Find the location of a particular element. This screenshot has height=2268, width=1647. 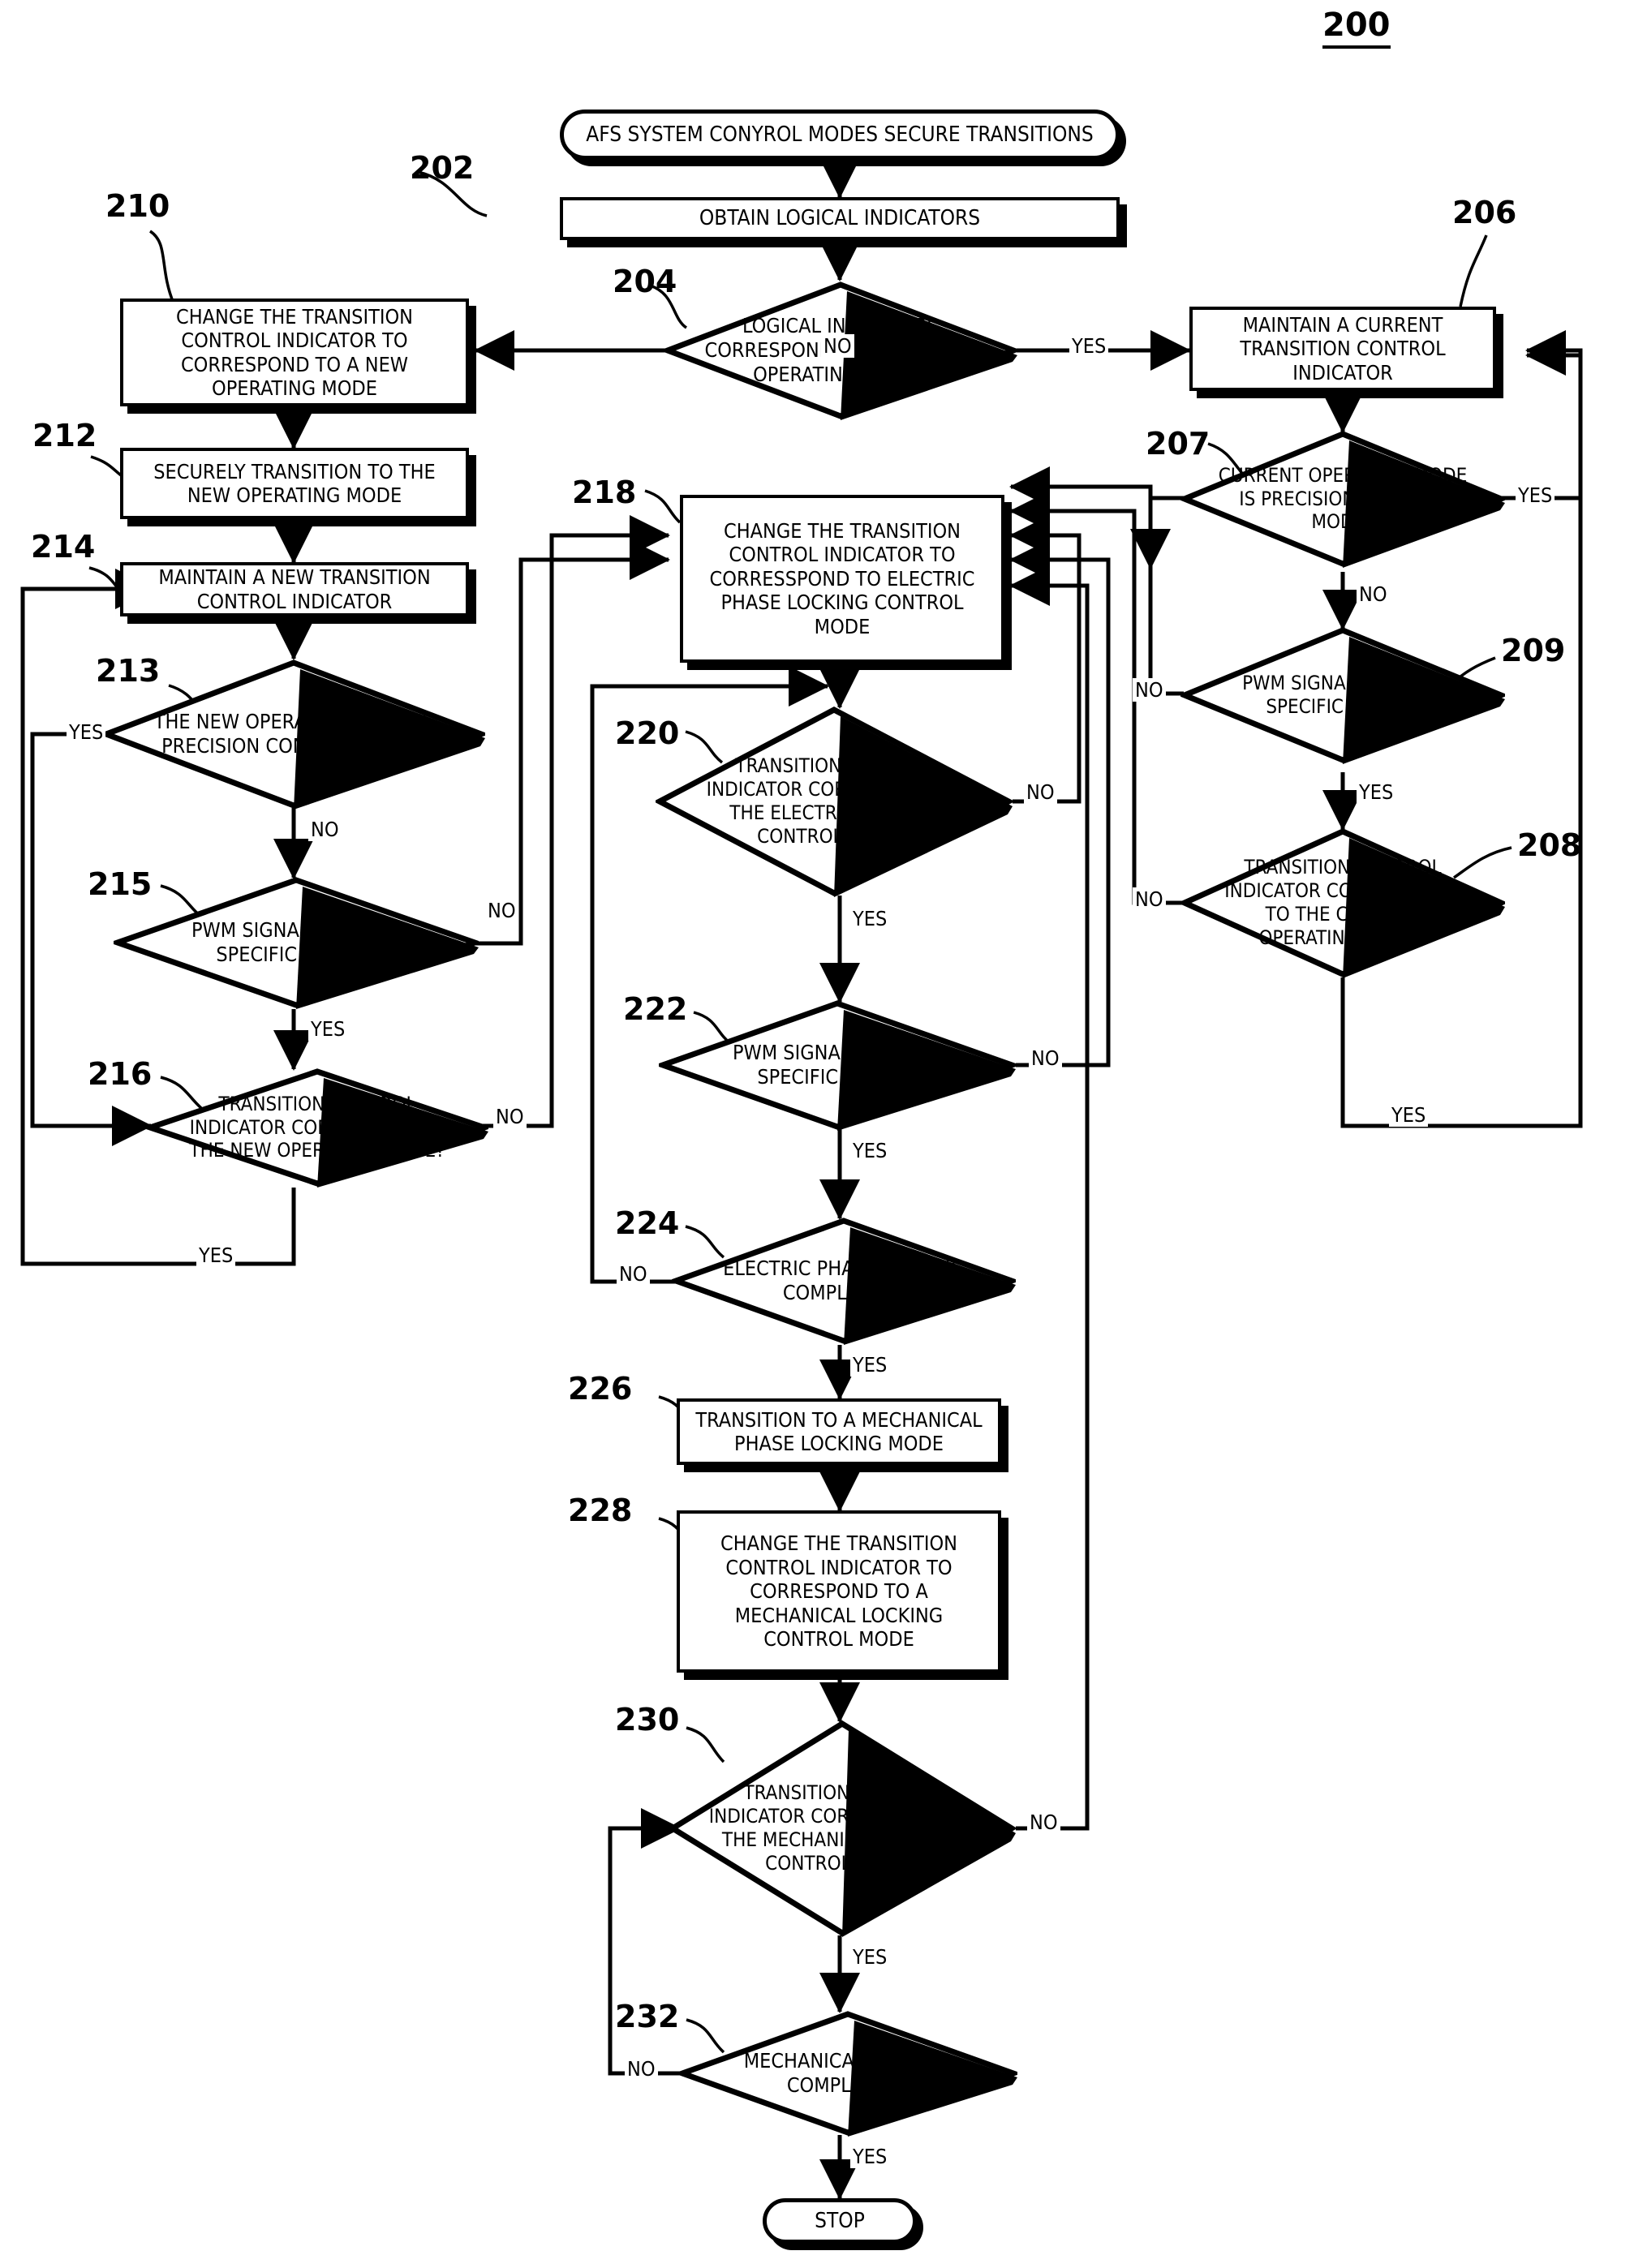

edge-label-207-yes: YES is located at coordinates (1535, 495).